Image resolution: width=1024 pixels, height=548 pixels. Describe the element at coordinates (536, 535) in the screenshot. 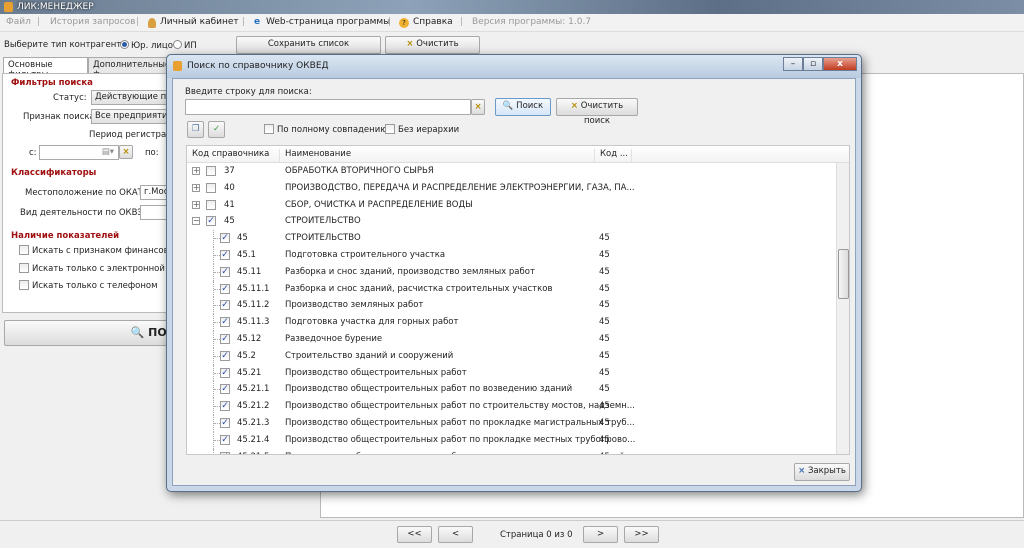

I see `page-status: Страница 0 из 0` at that location.